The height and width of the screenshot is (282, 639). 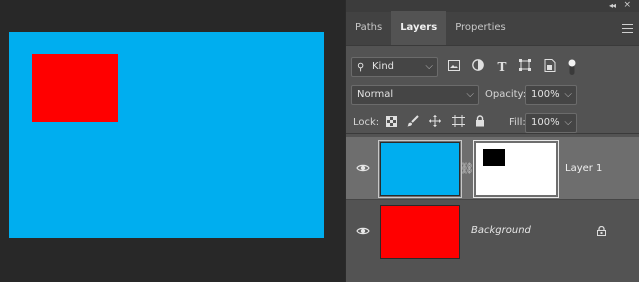 What do you see at coordinates (492, 68) in the screenshot?
I see `layer-filter-row: ⚲ Kind ⌵ T` at bounding box center [492, 68].